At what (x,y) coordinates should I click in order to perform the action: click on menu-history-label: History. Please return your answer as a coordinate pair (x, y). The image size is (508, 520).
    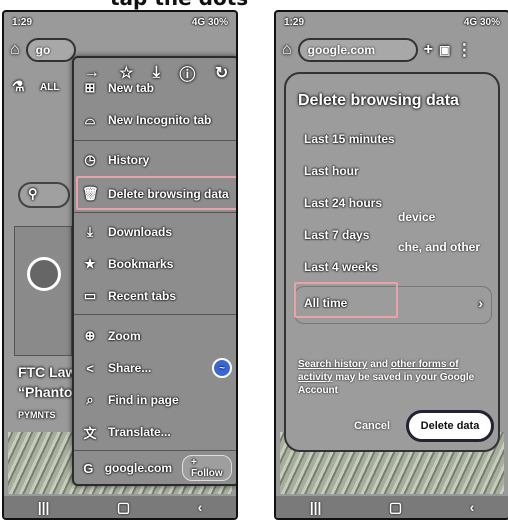
    Looking at the image, I should click on (129, 160).